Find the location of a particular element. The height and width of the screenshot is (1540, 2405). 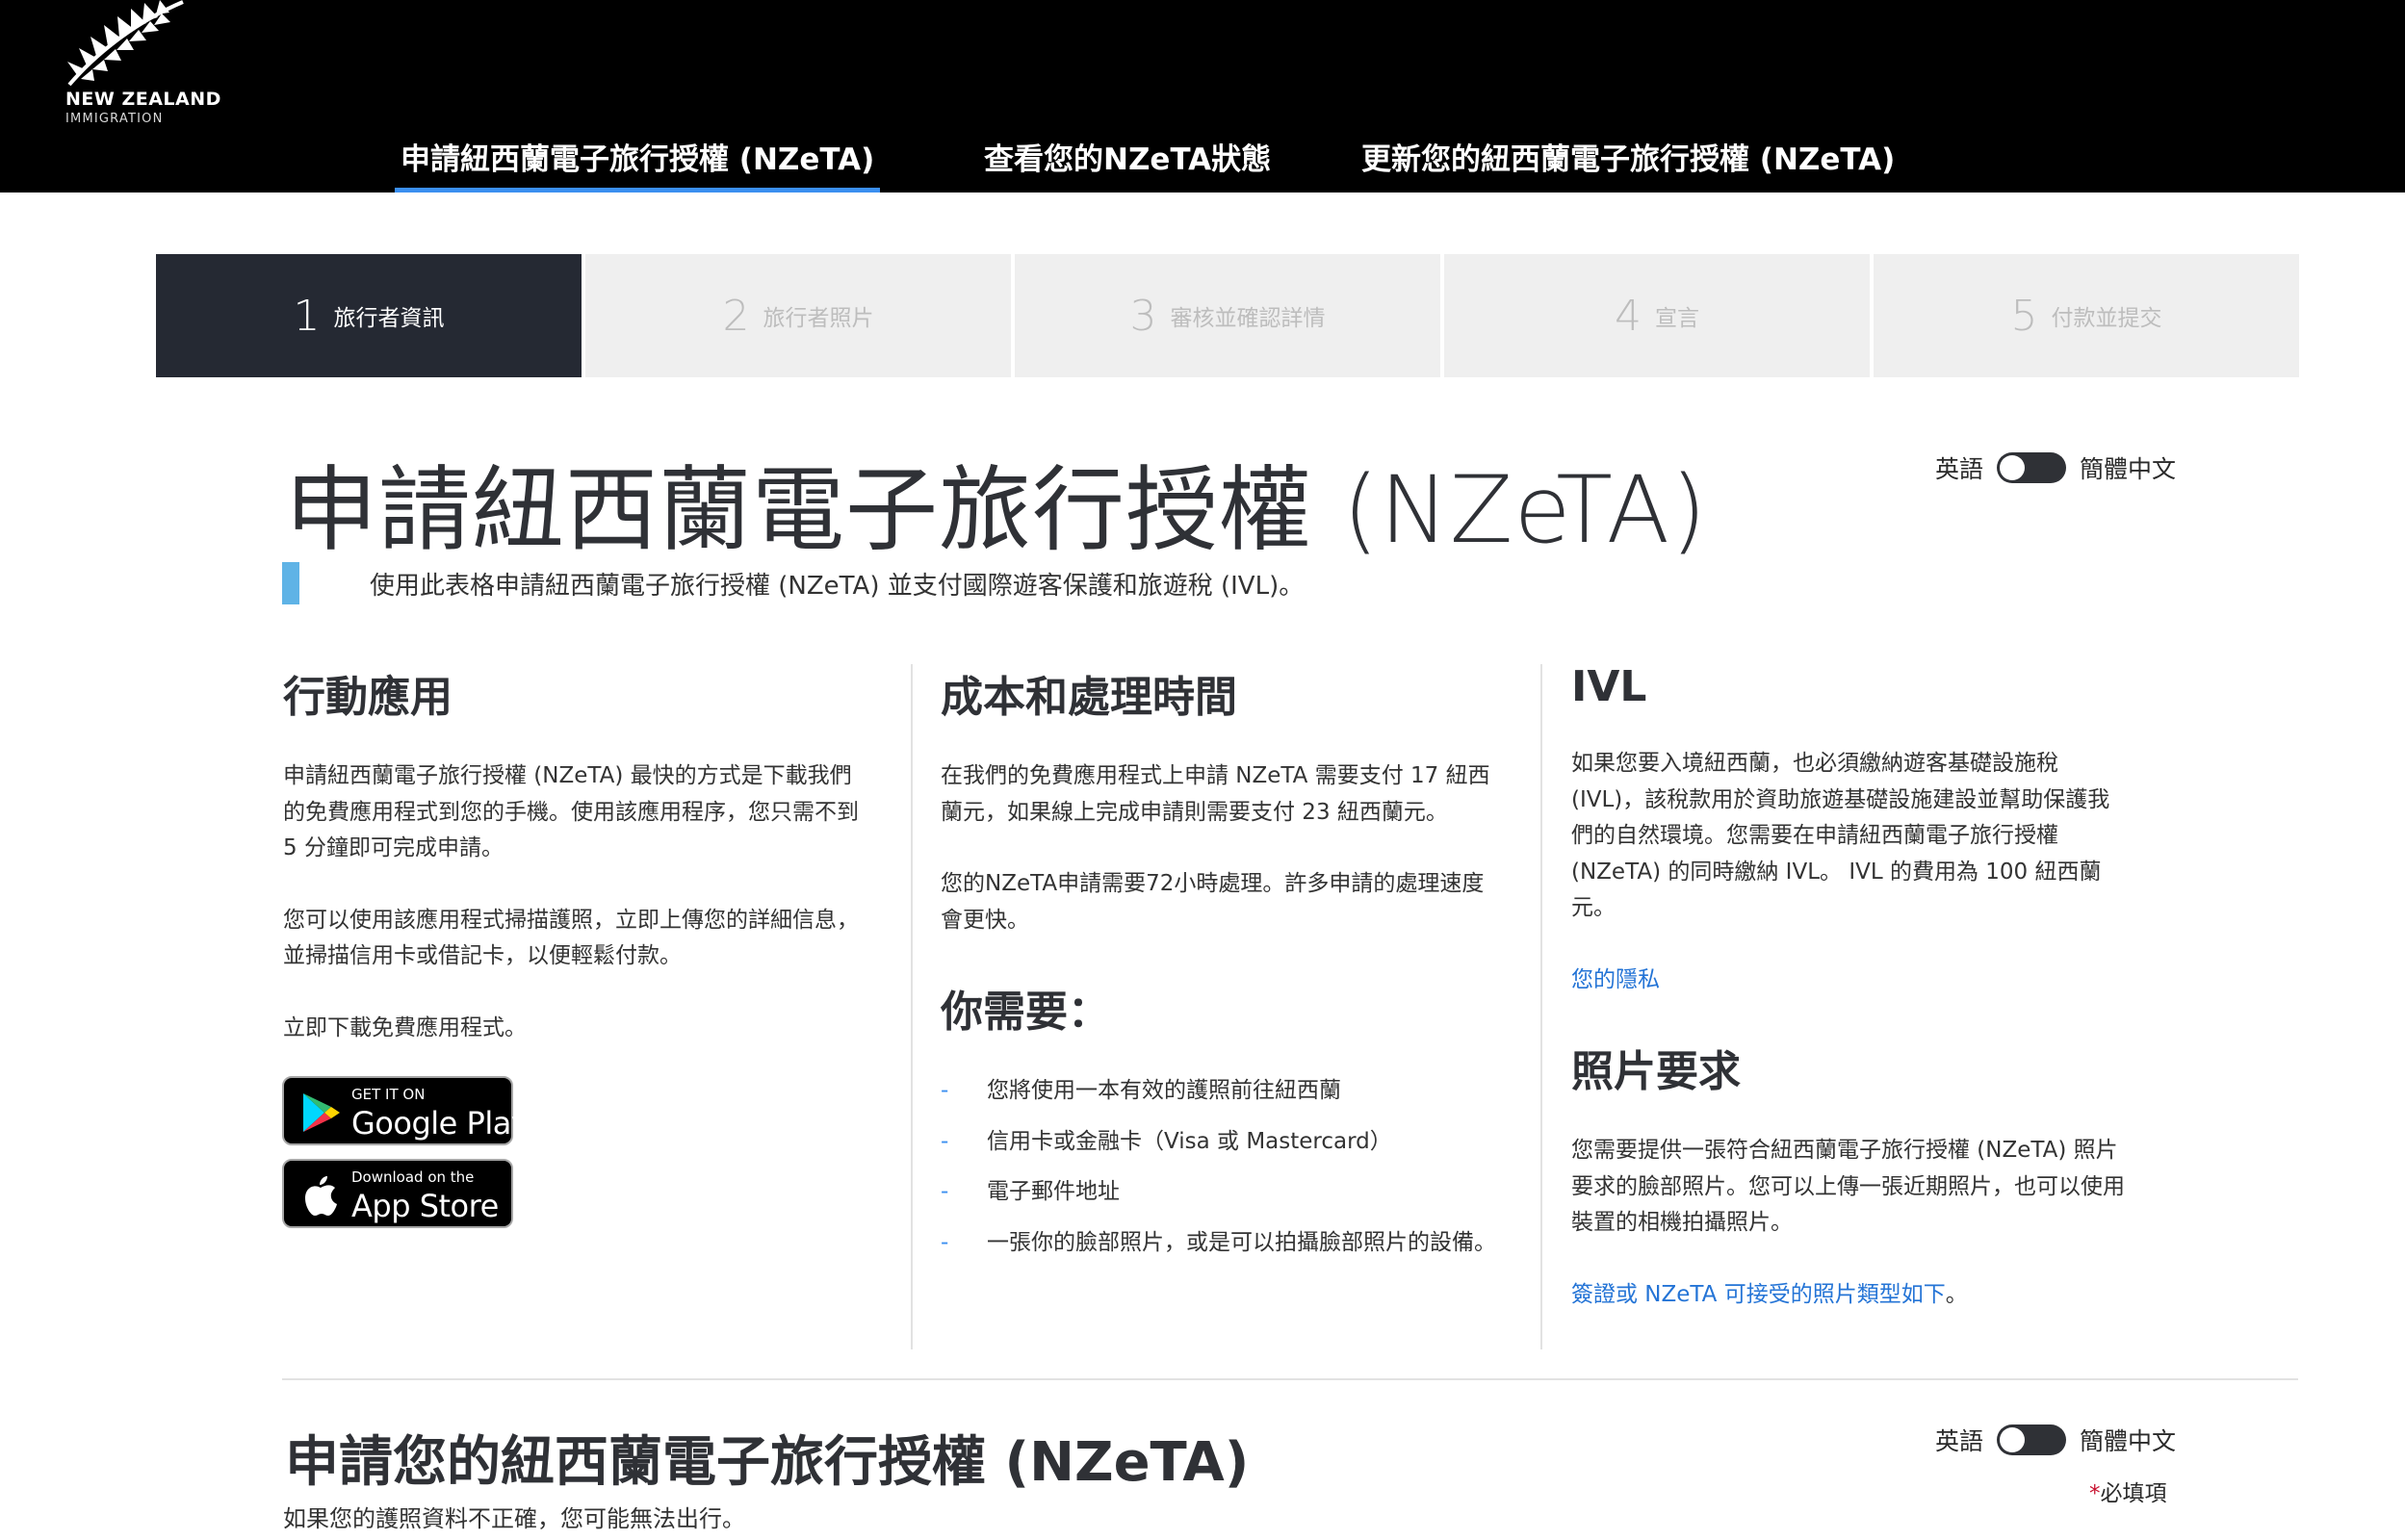

apple-icon is located at coordinates (321, 1196).